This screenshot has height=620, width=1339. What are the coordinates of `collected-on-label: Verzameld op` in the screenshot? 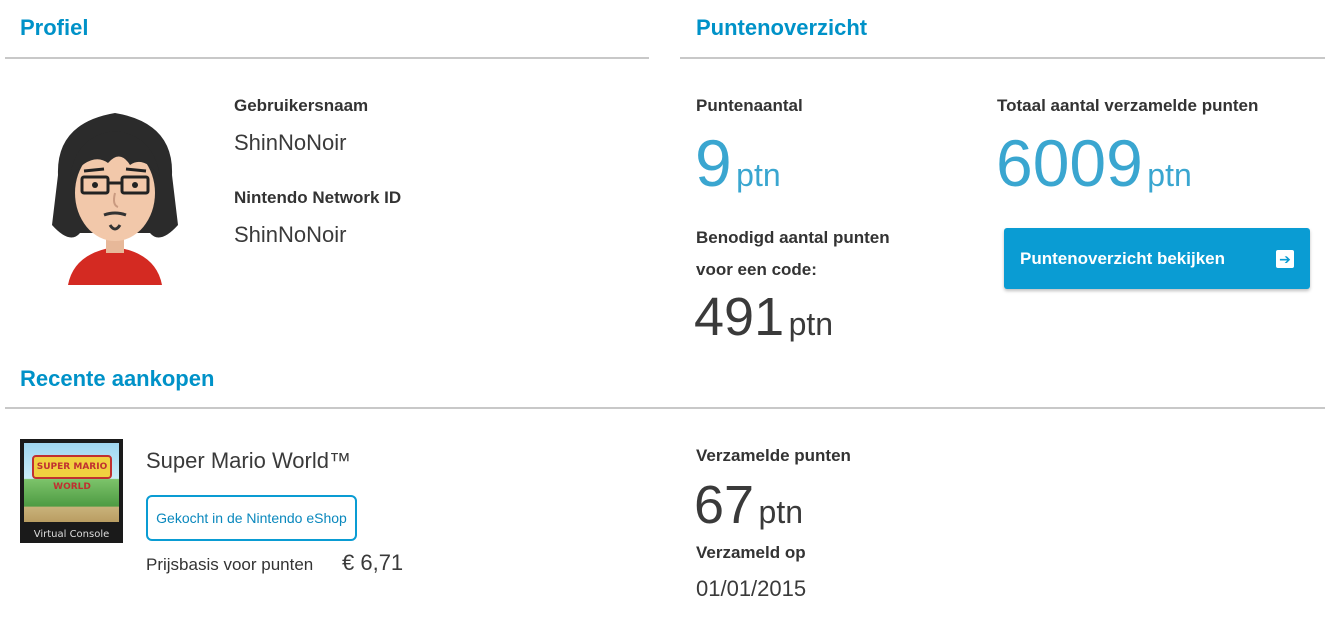 It's located at (751, 552).